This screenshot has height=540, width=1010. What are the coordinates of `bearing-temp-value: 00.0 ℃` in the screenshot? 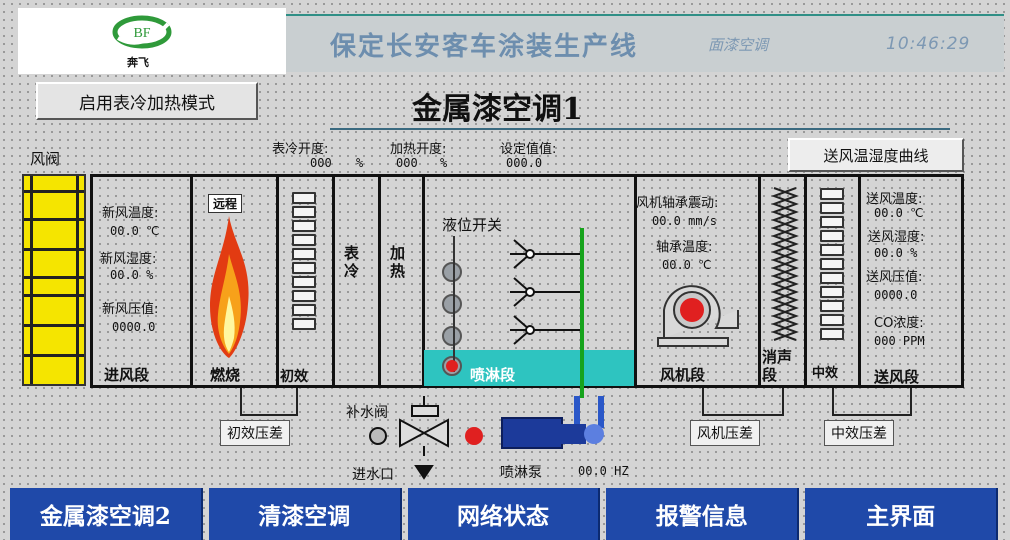 It's located at (687, 265).